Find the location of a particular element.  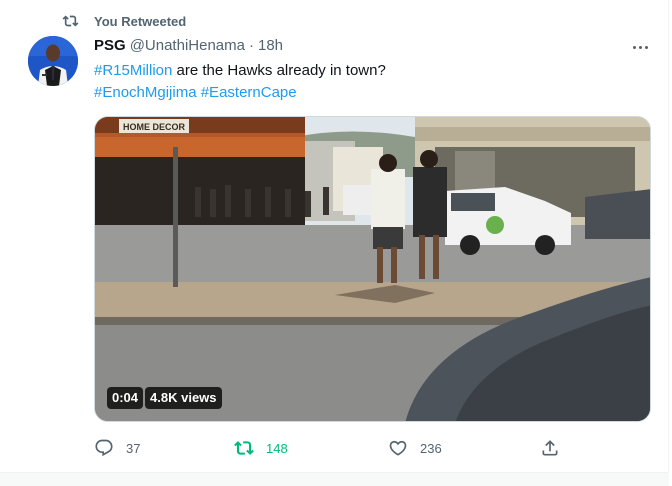

author-handle: @UnathiHenama is located at coordinates (187, 45).